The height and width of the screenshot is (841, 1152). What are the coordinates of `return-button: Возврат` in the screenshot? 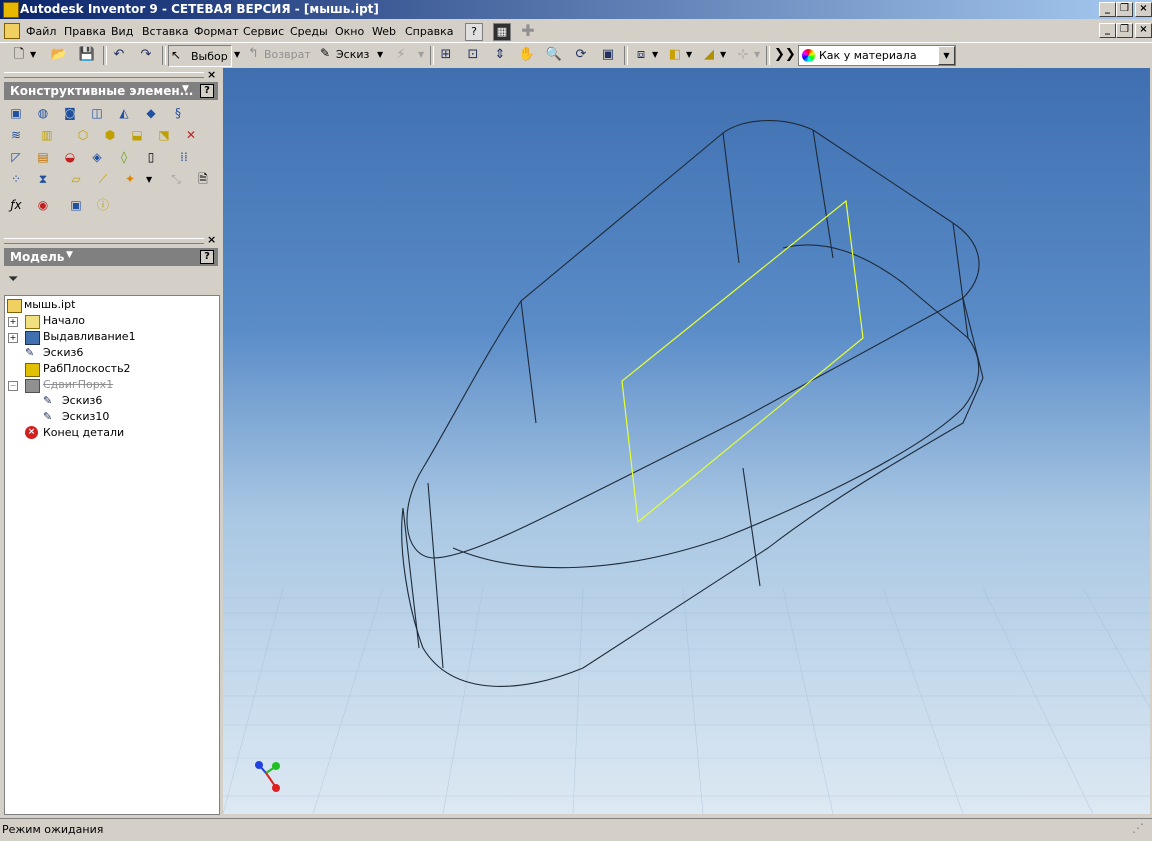 It's located at (287, 54).